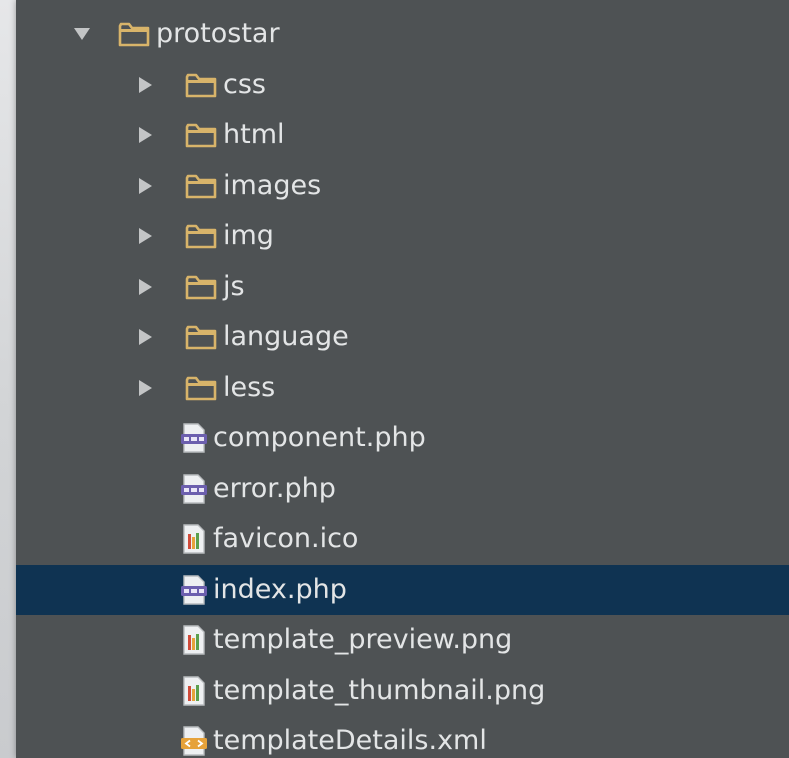 The width and height of the screenshot is (789, 758). Describe the element at coordinates (402, 388) in the screenshot. I see `tree-folder-row: less` at that location.